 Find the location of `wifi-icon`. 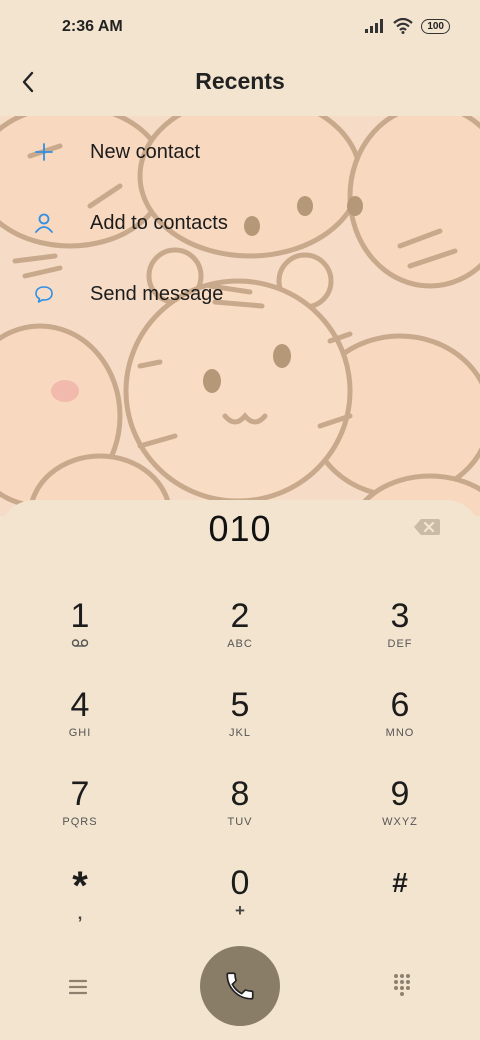

wifi-icon is located at coordinates (403, 26).